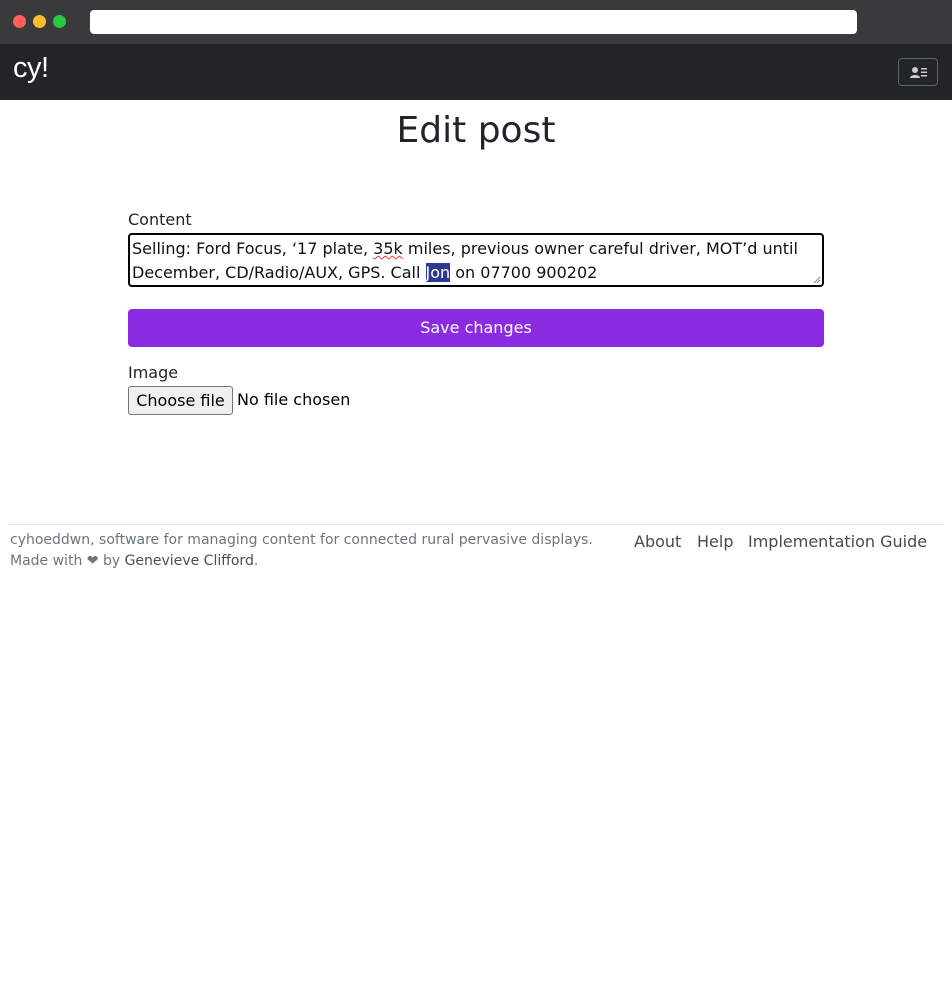 This screenshot has width=952, height=1007. I want to click on help-link: Help, so click(715, 542).